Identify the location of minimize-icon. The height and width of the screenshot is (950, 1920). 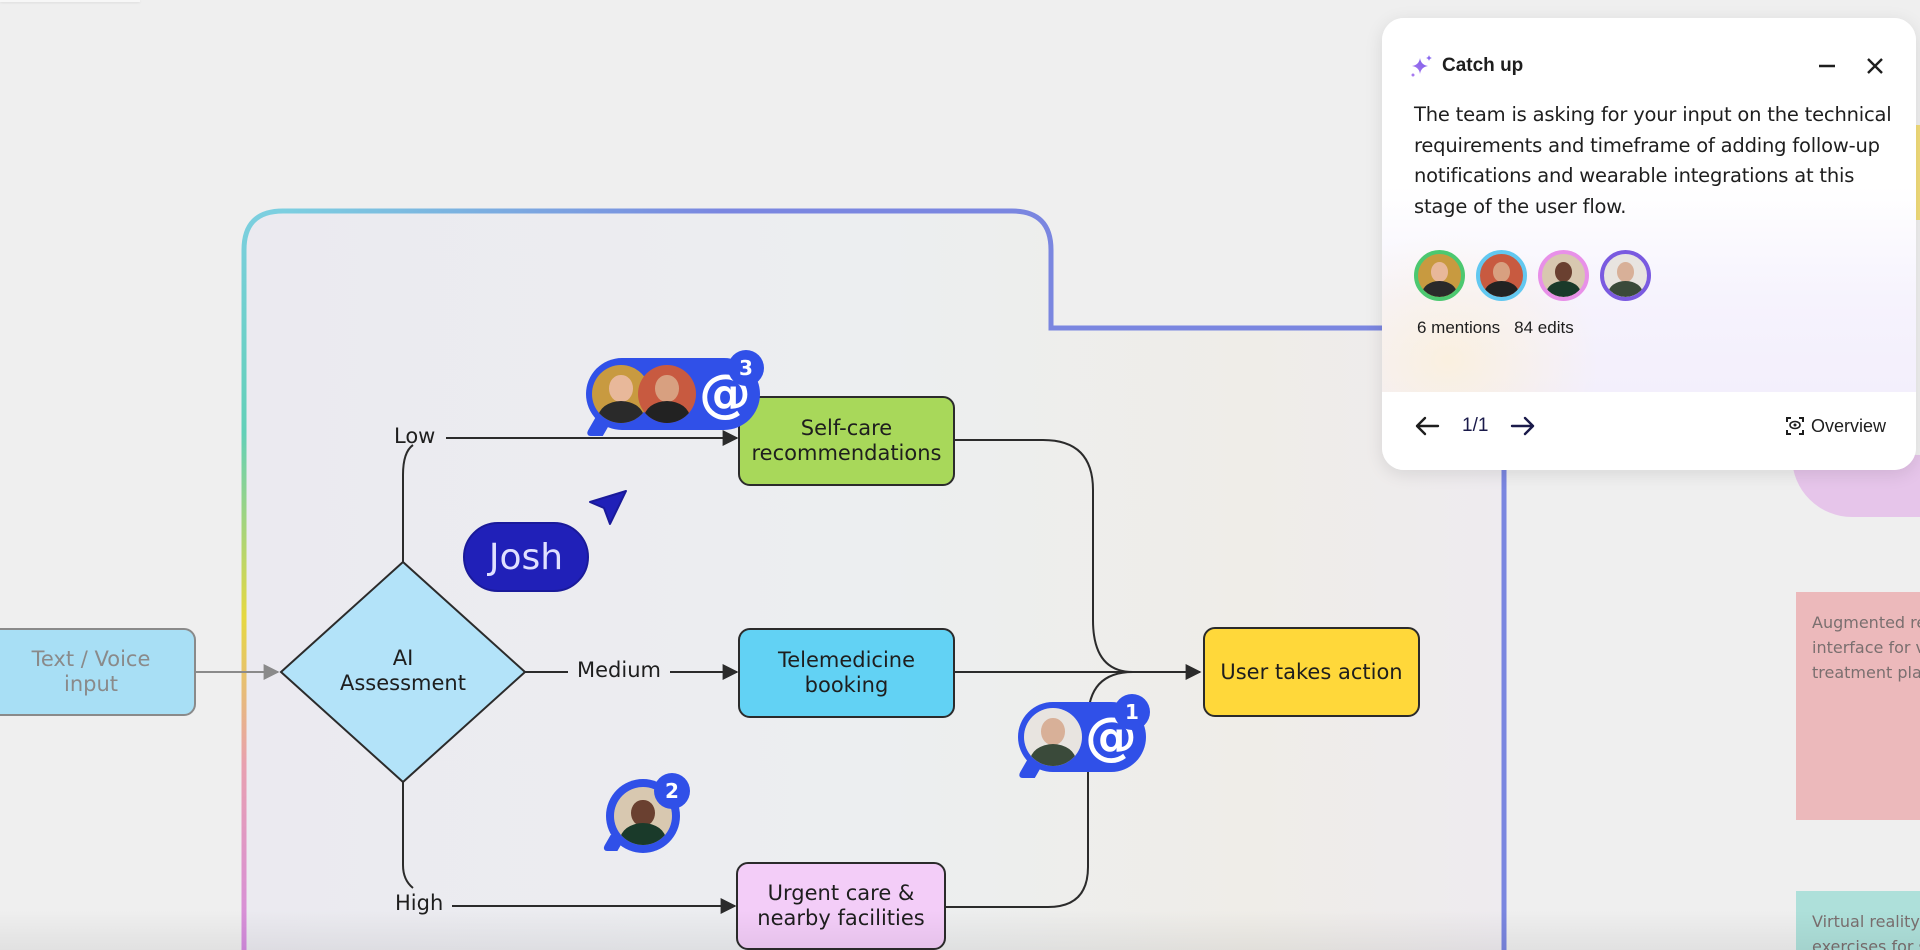
(1827, 66).